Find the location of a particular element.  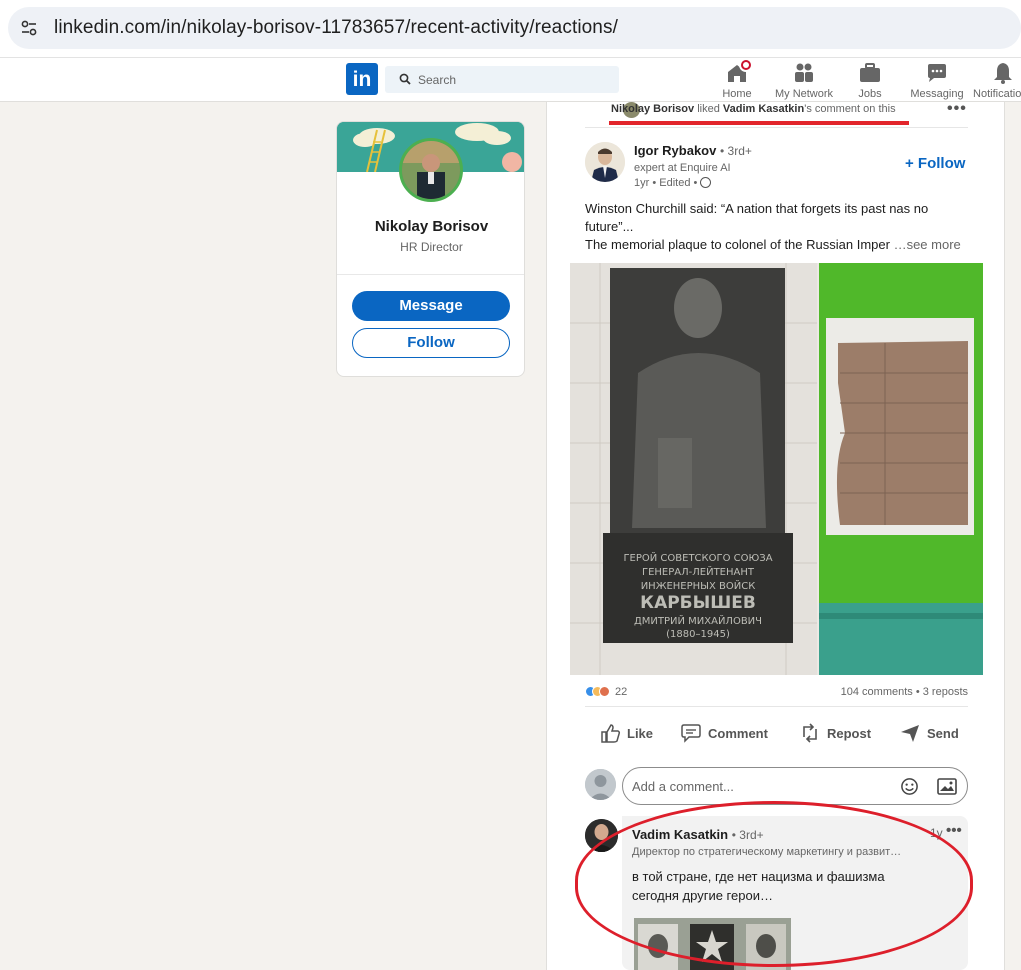

top-navigation: in Search Home My Network Jobs Messaging is located at coordinates (510, 80).